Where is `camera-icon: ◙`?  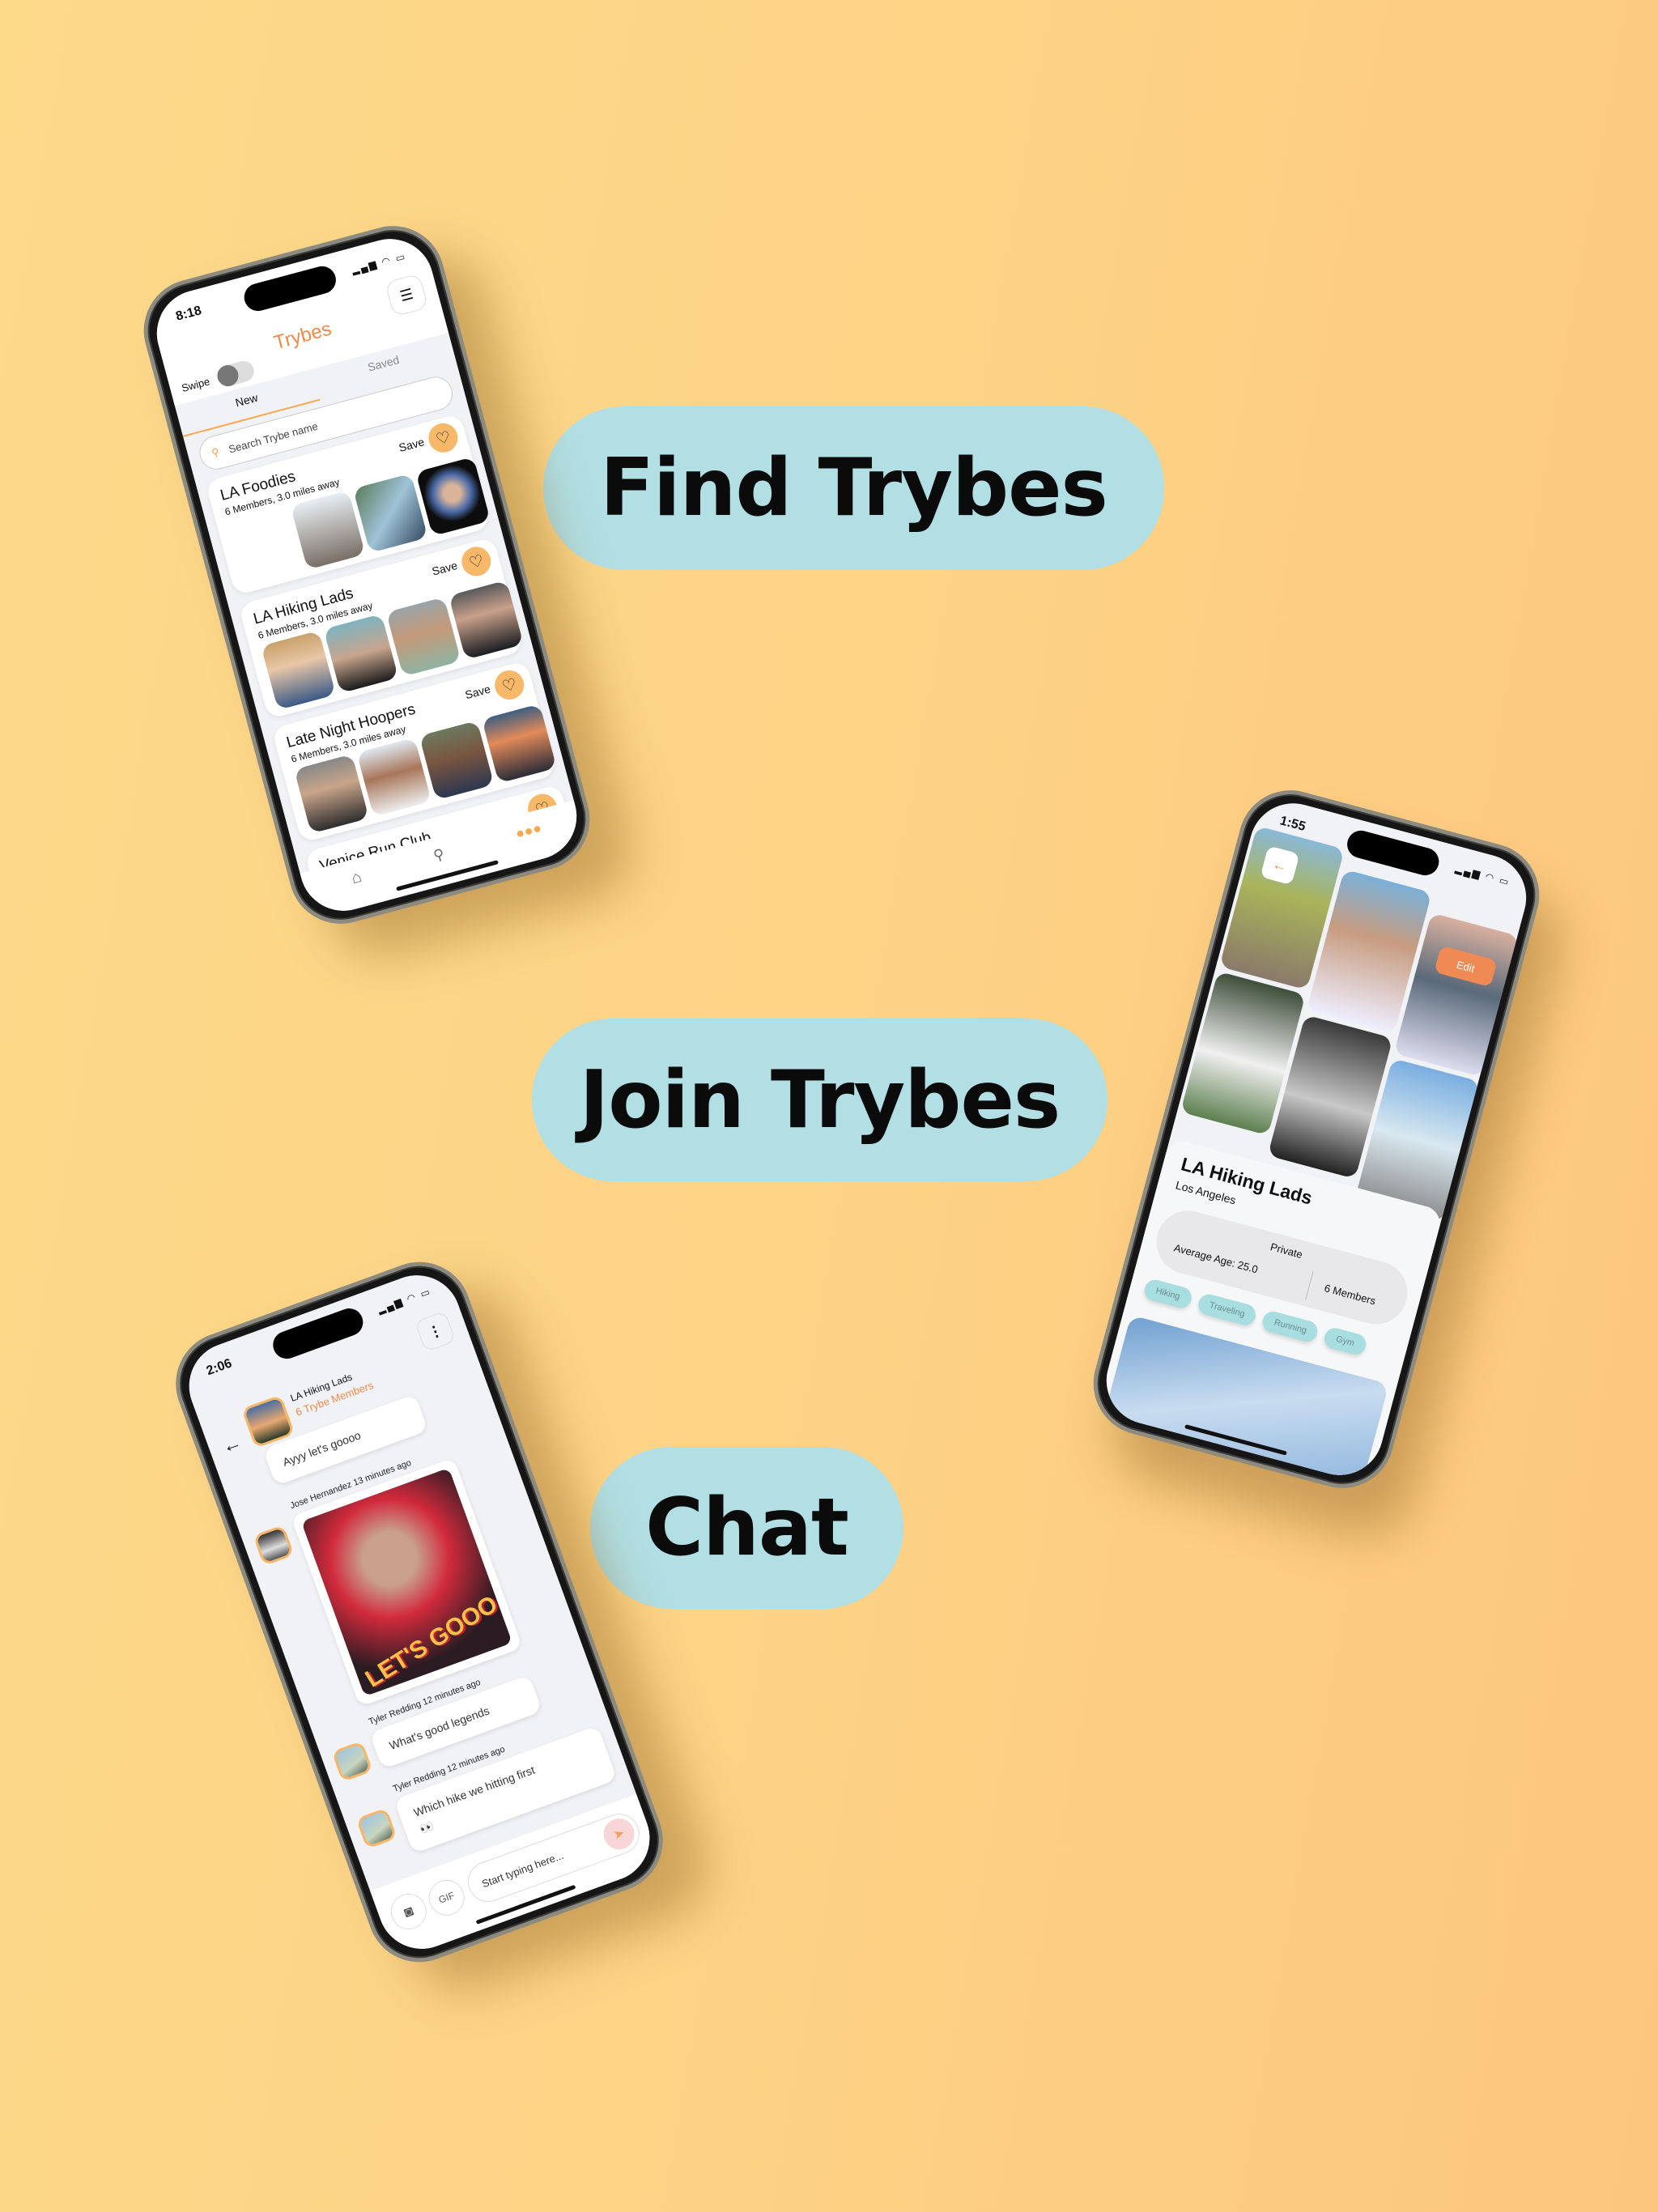 camera-icon: ◙ is located at coordinates (408, 1912).